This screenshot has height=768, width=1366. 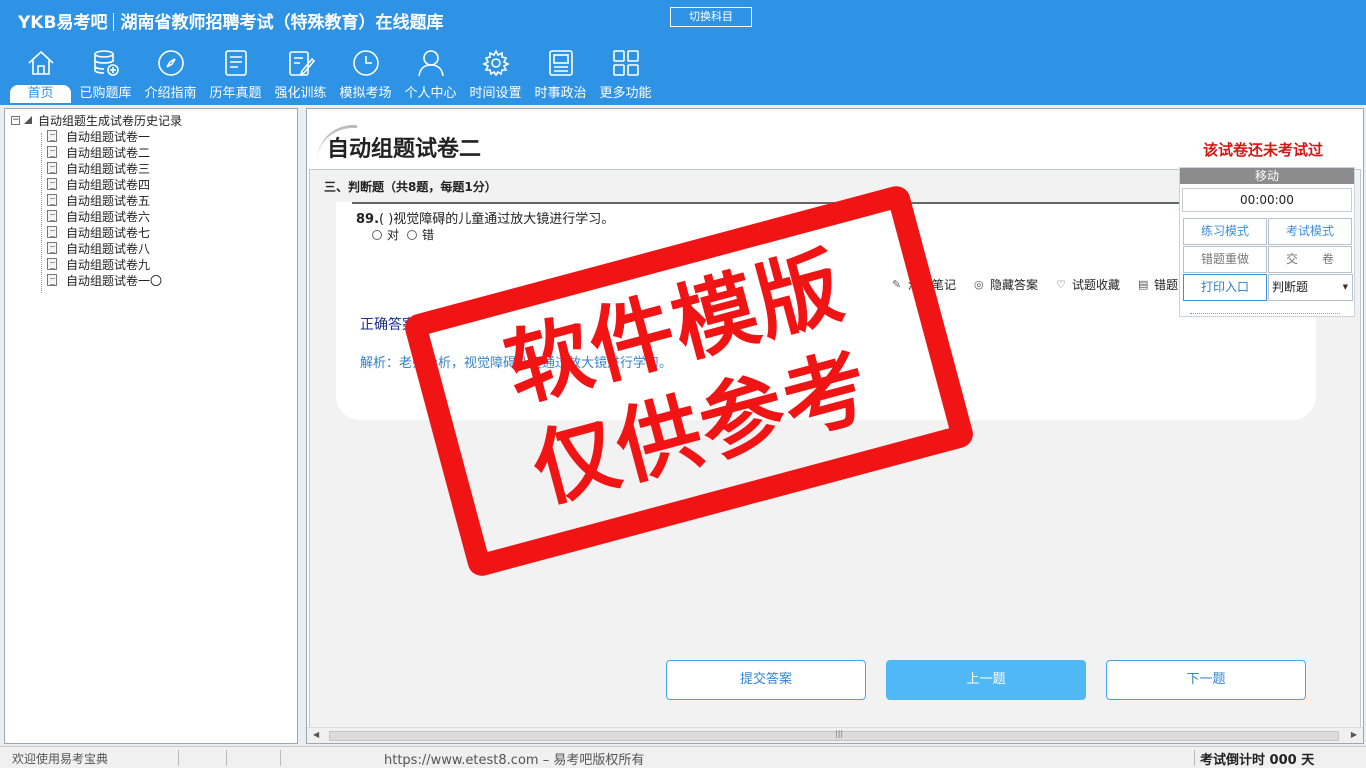 I want to click on tree-item: 自动组题试卷一〇, so click(x=99, y=280).